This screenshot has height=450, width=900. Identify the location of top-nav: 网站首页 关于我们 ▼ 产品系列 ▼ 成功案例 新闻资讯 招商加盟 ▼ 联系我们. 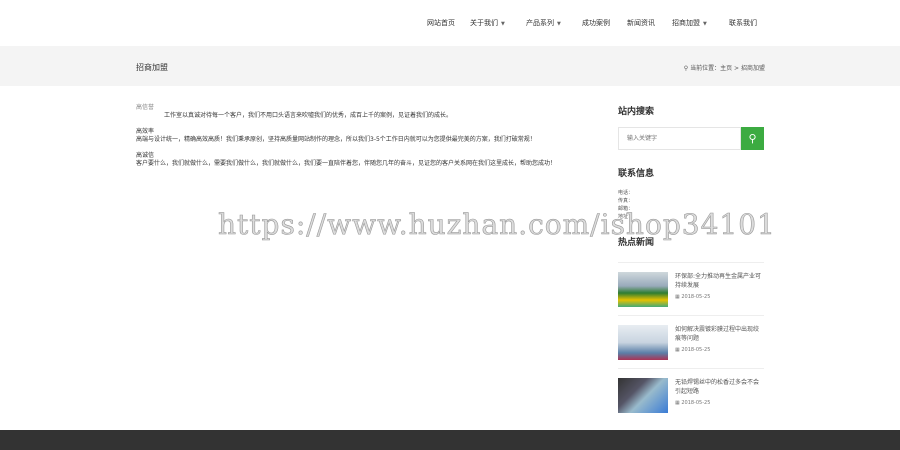
(450, 23).